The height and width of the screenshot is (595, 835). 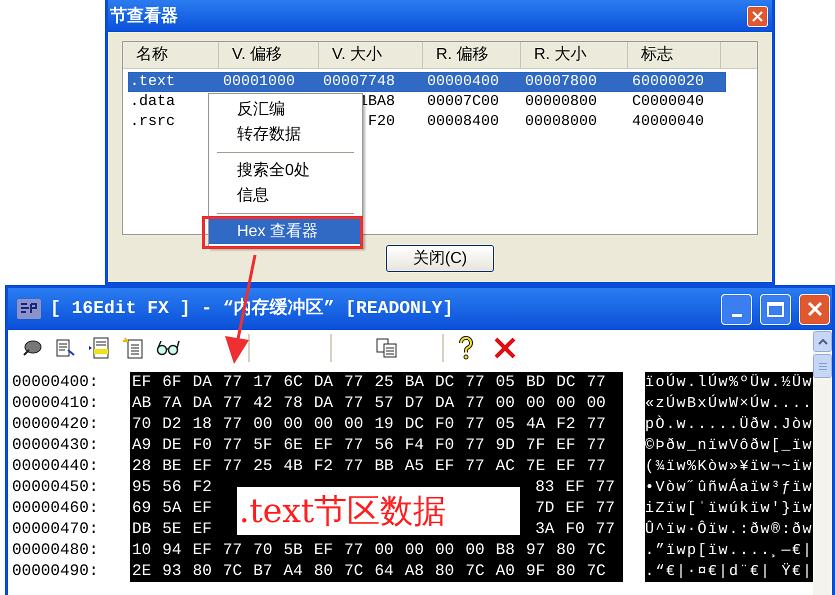 What do you see at coordinates (56, 382) in the screenshot?
I see `address-label: 00000400:` at bounding box center [56, 382].